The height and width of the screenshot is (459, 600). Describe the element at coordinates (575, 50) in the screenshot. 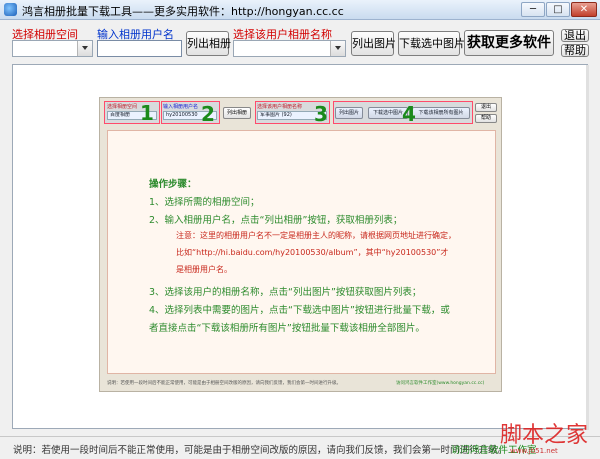

I see `help-button: 帮助` at that location.